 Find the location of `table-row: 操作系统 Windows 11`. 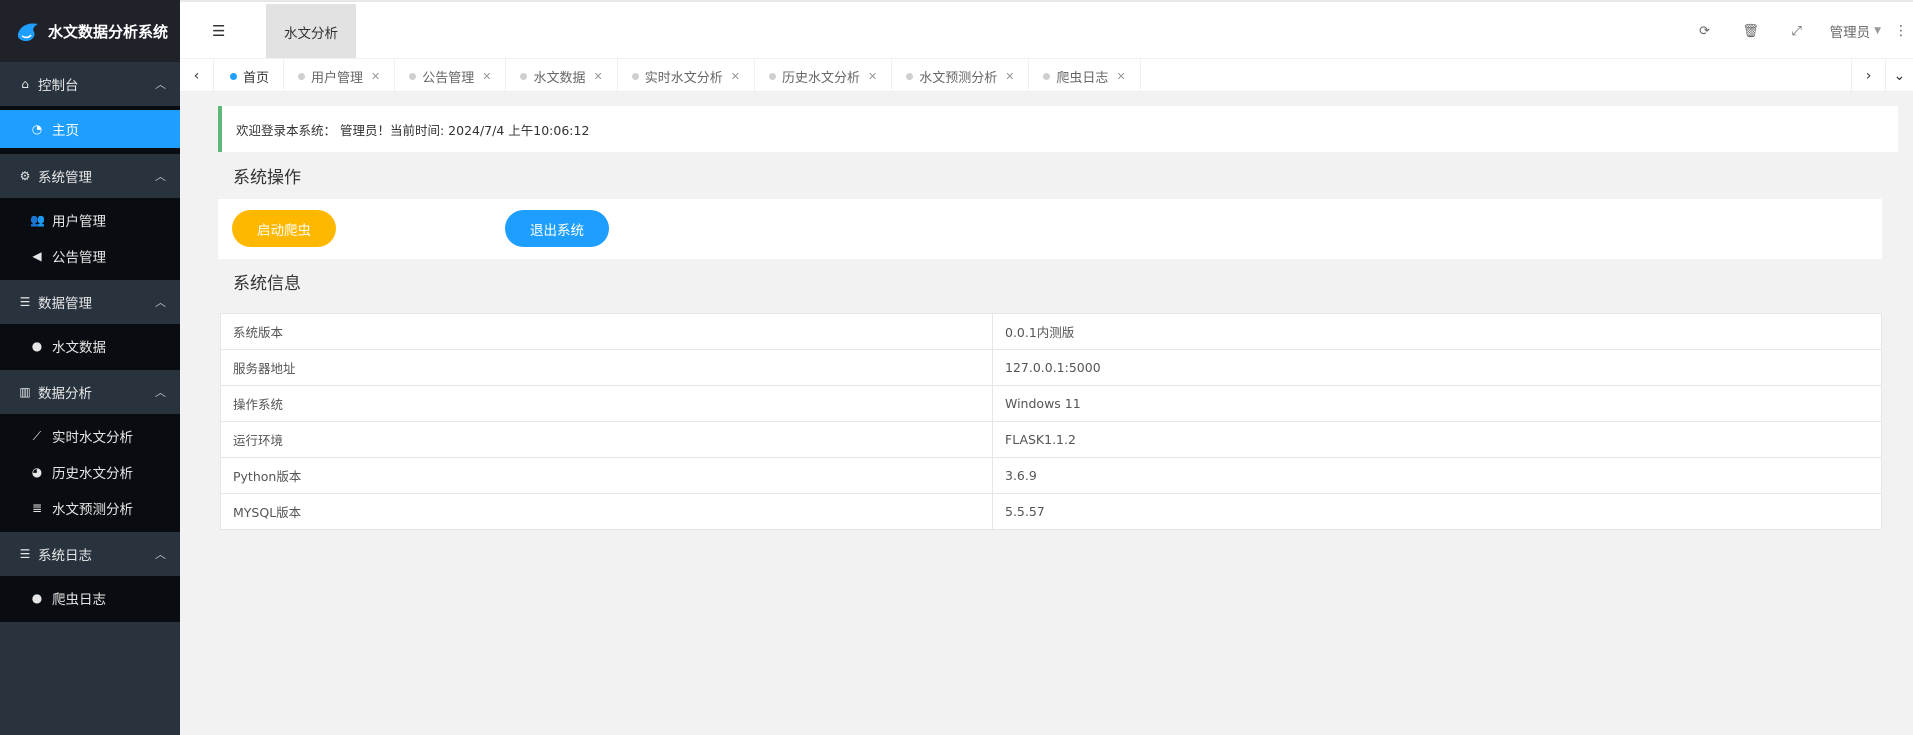

table-row: 操作系统 Windows 11 is located at coordinates (1051, 403).